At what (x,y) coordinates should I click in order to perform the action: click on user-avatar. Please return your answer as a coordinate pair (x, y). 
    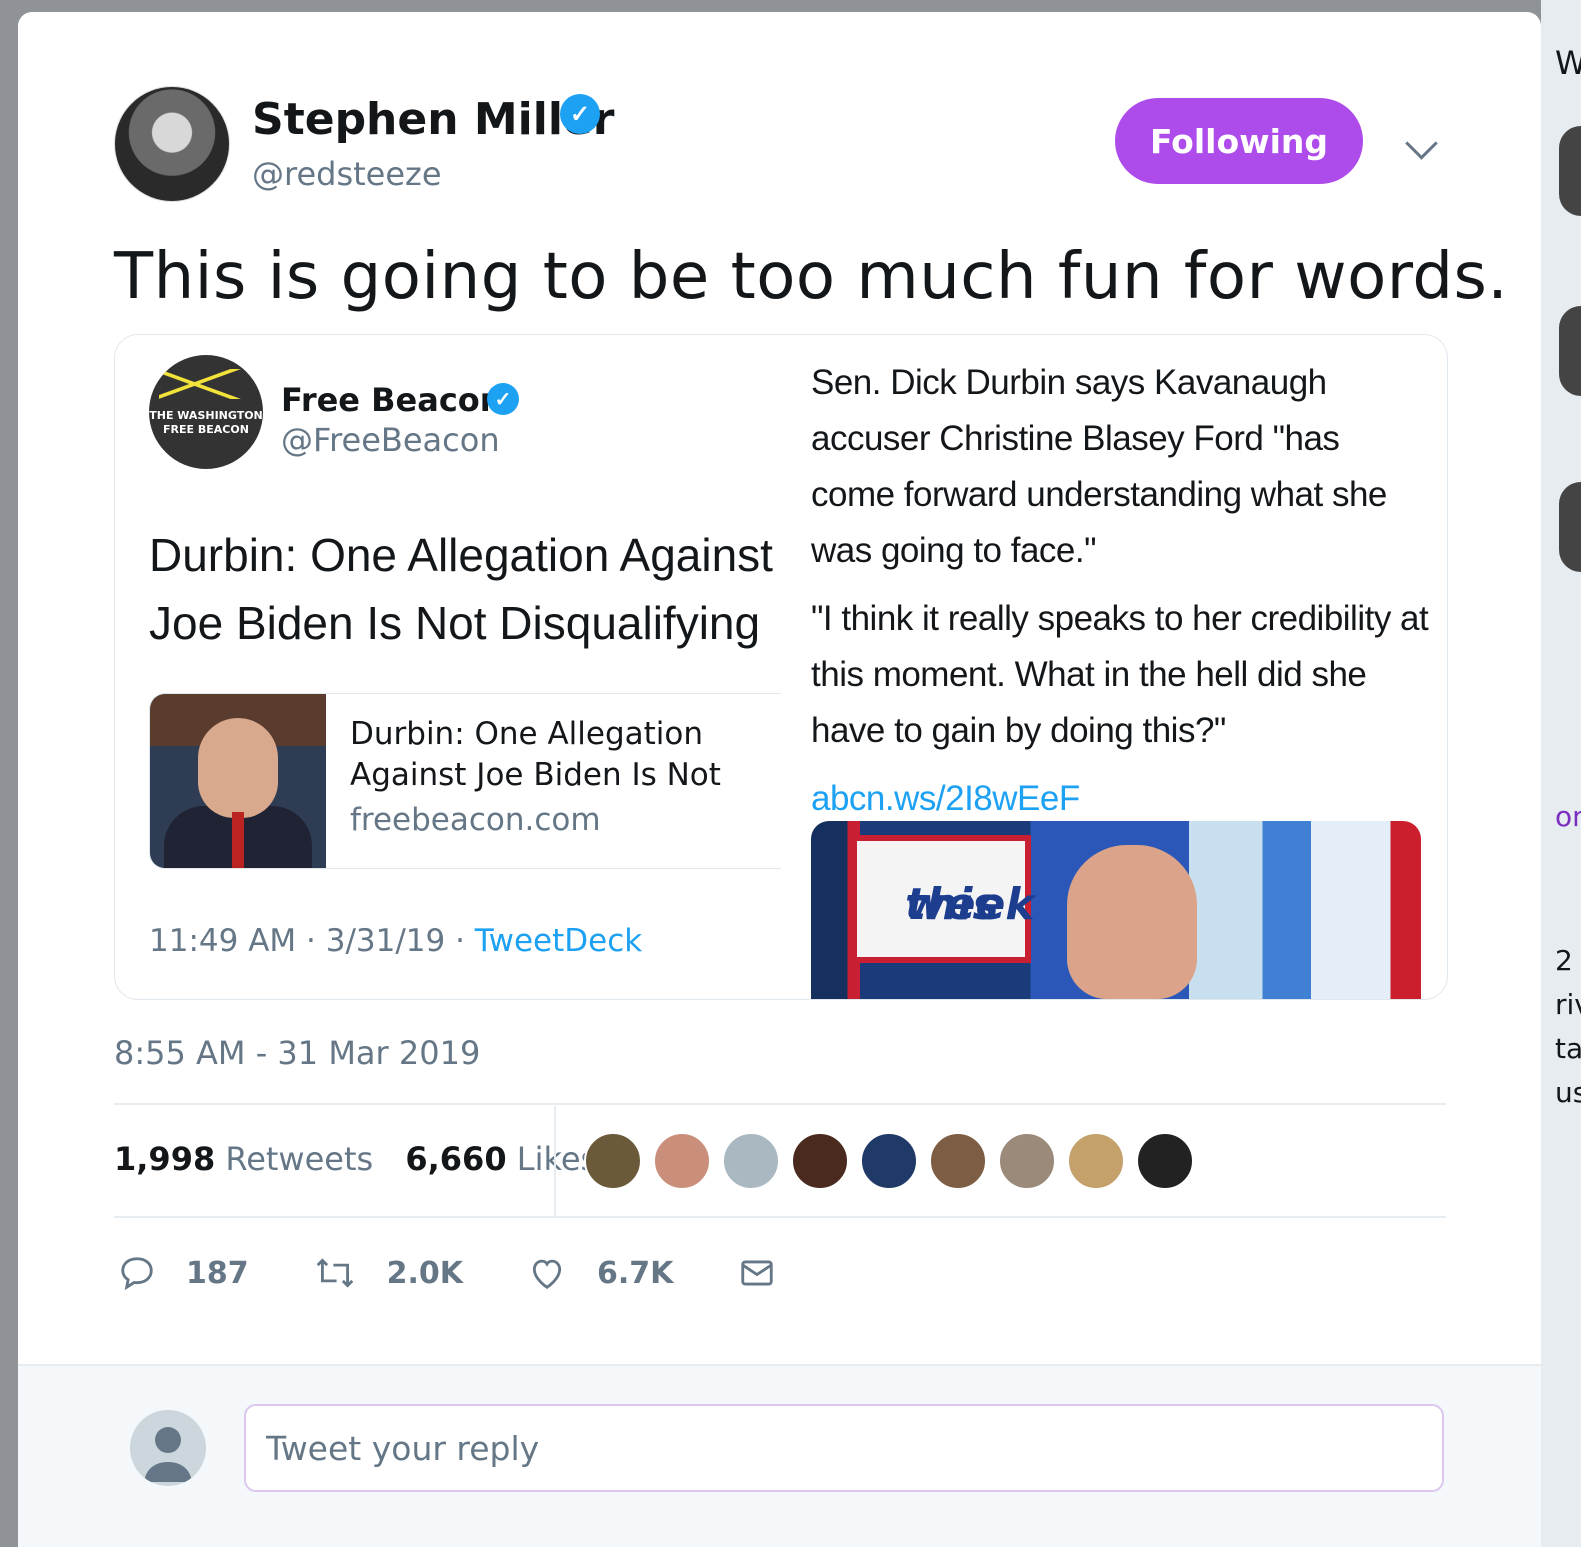
    Looking at the image, I should click on (168, 1448).